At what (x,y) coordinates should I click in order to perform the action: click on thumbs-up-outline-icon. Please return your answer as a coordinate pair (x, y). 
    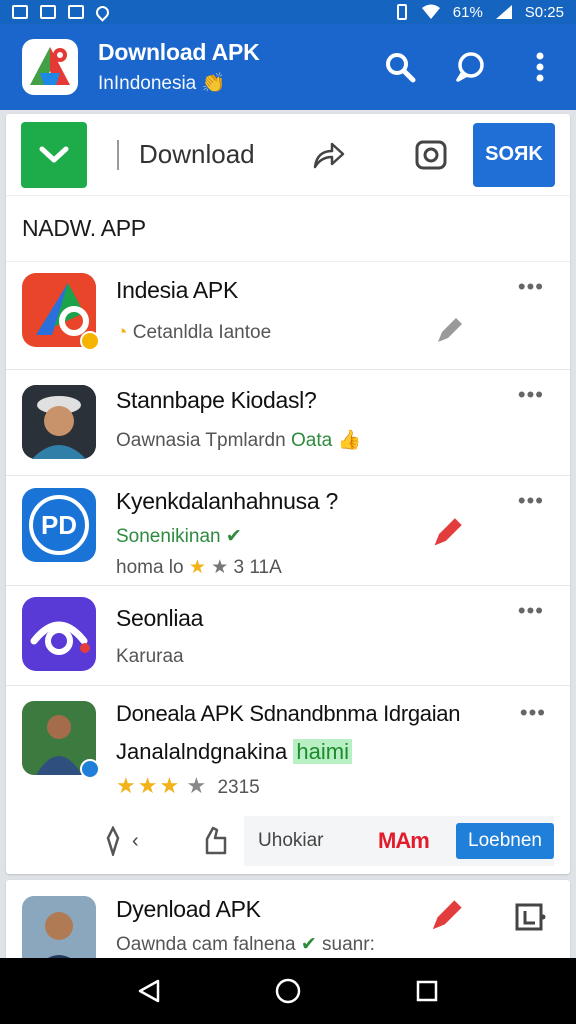
    Looking at the image, I should click on (216, 840).